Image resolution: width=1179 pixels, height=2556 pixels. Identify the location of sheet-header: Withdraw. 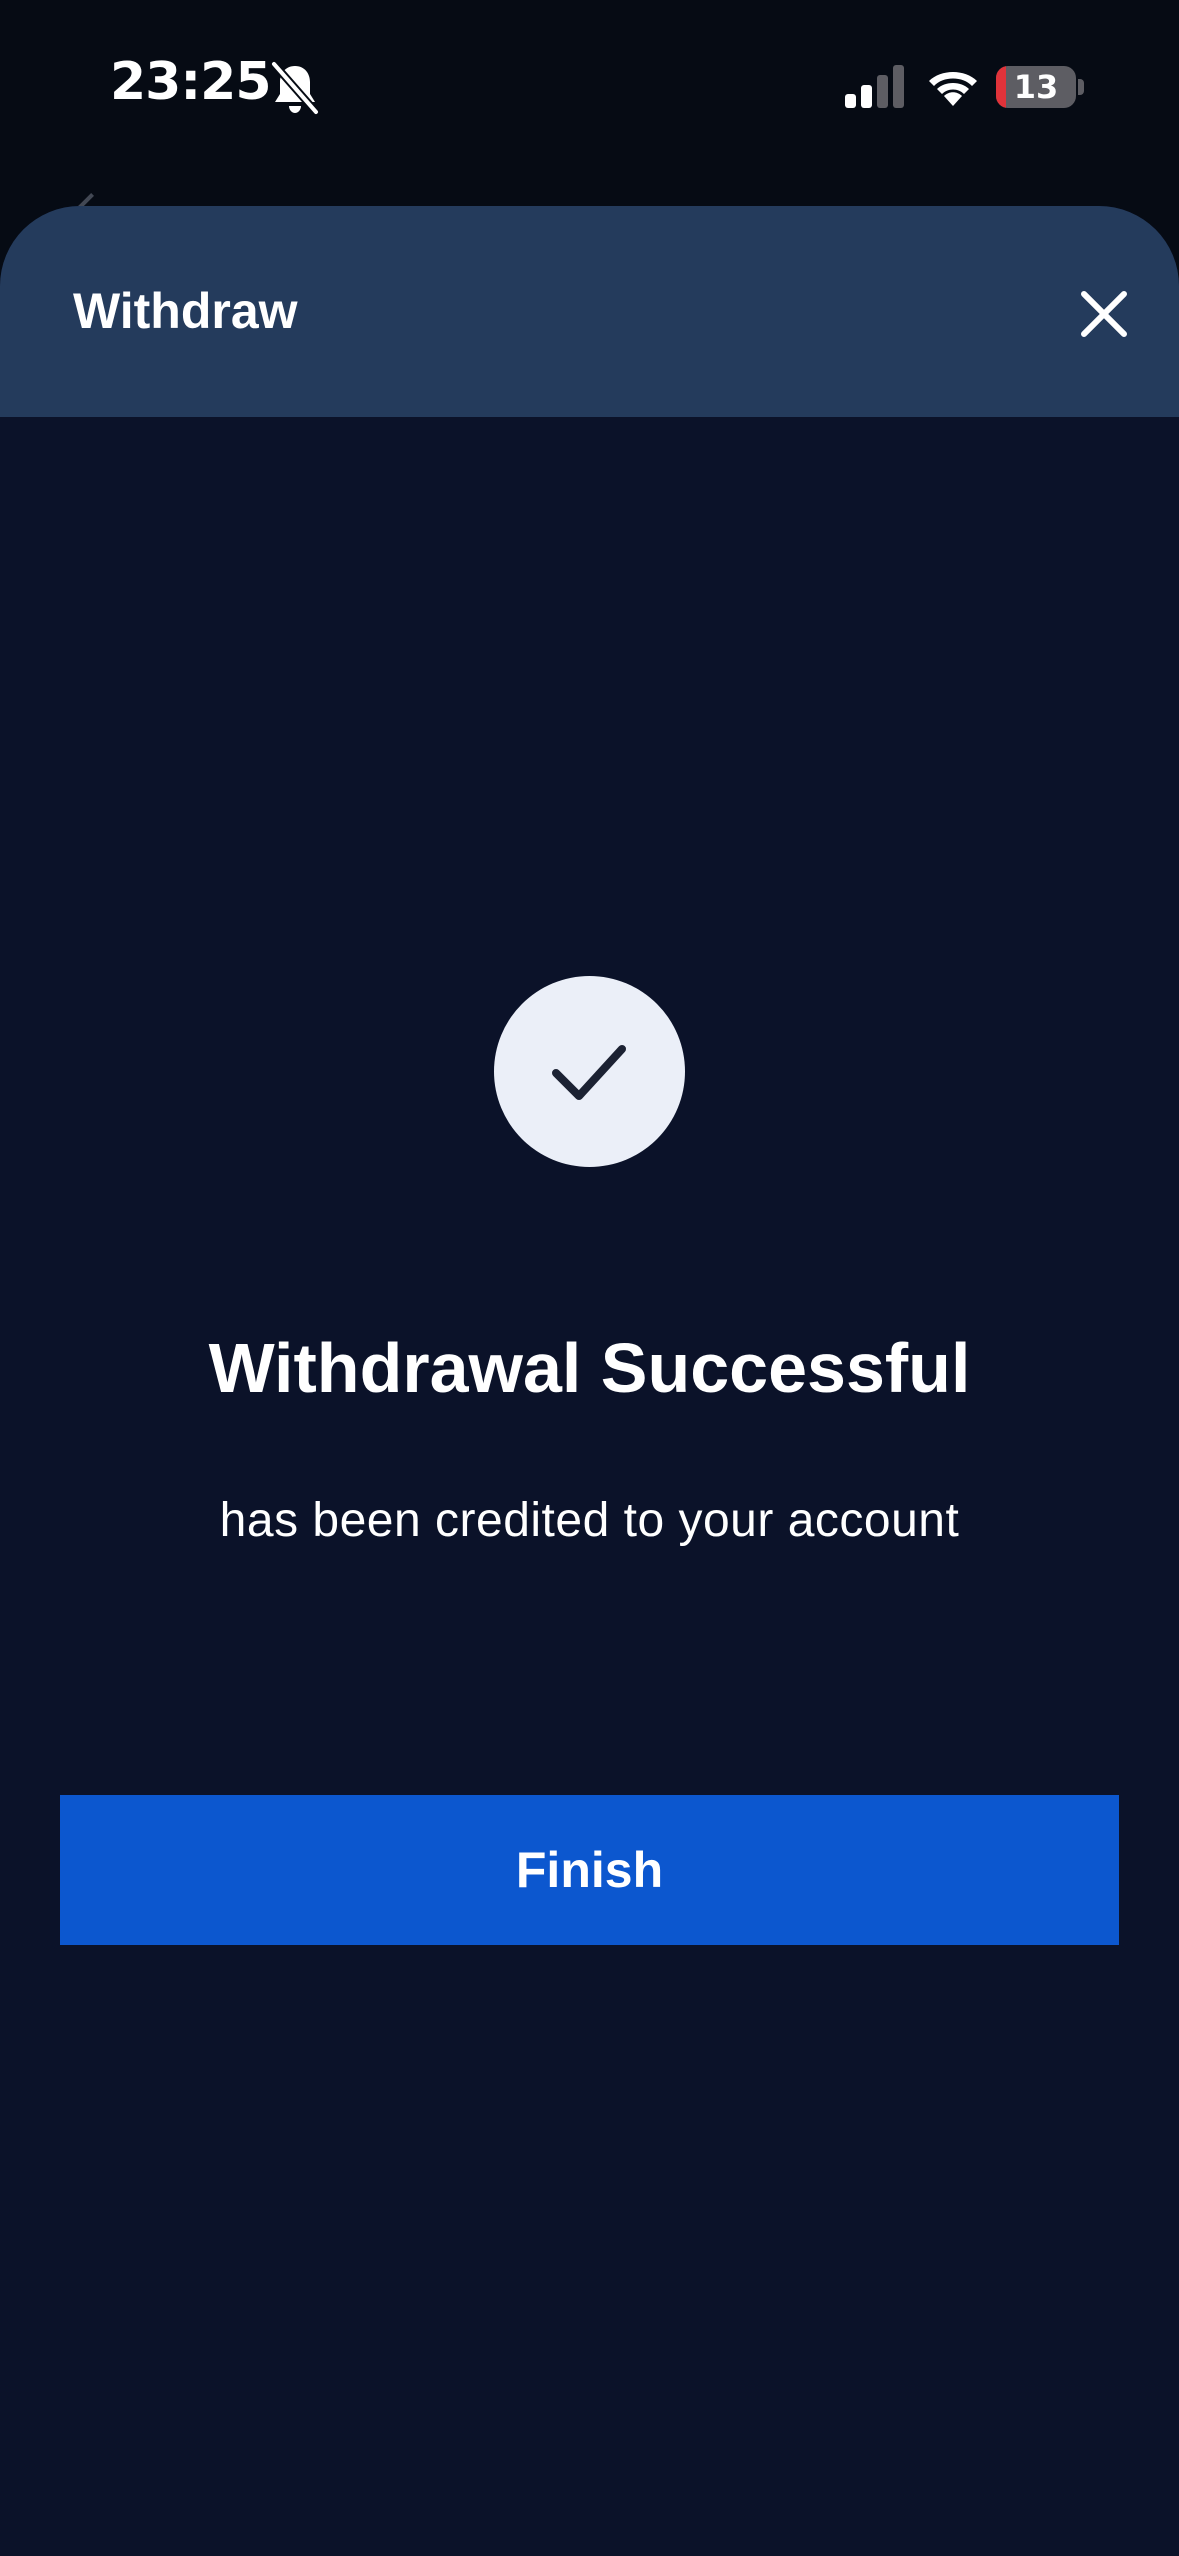
(589, 311).